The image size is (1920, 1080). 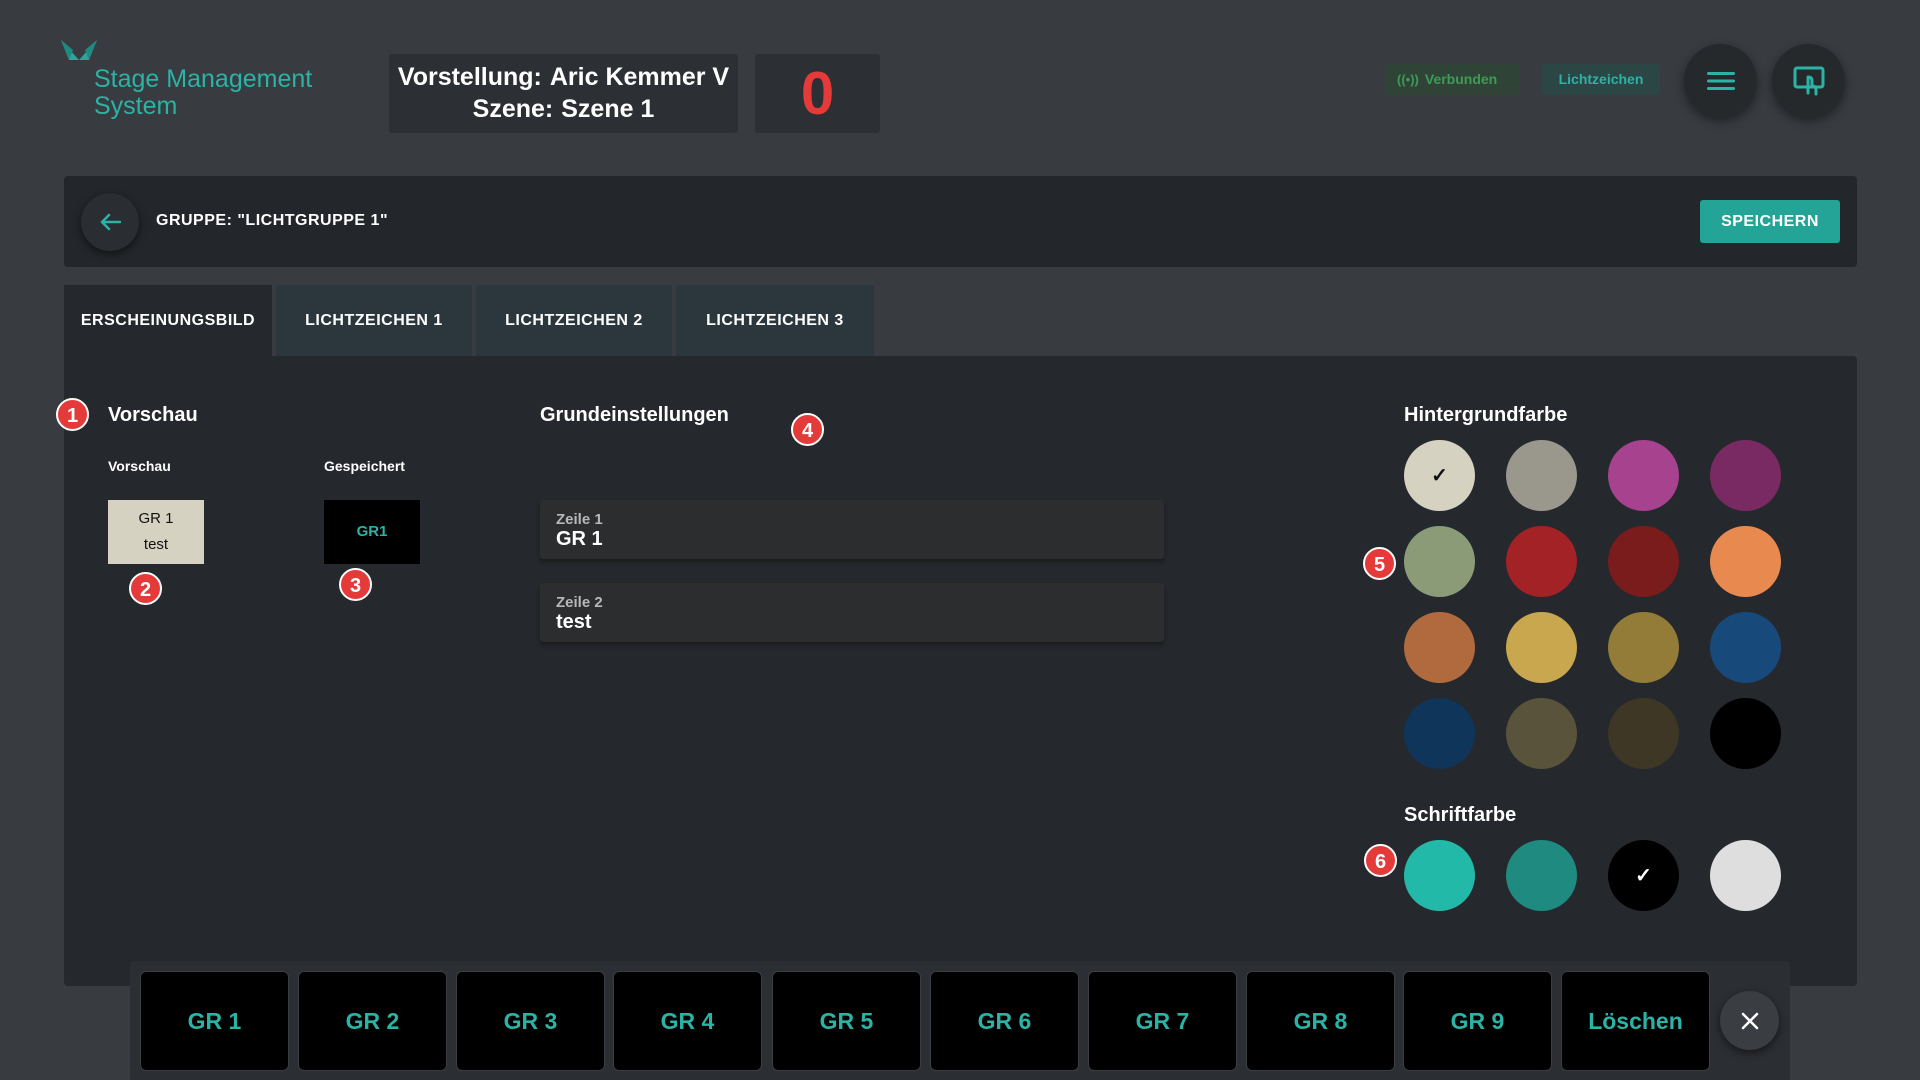 I want to click on close-button, so click(x=1749, y=1020).